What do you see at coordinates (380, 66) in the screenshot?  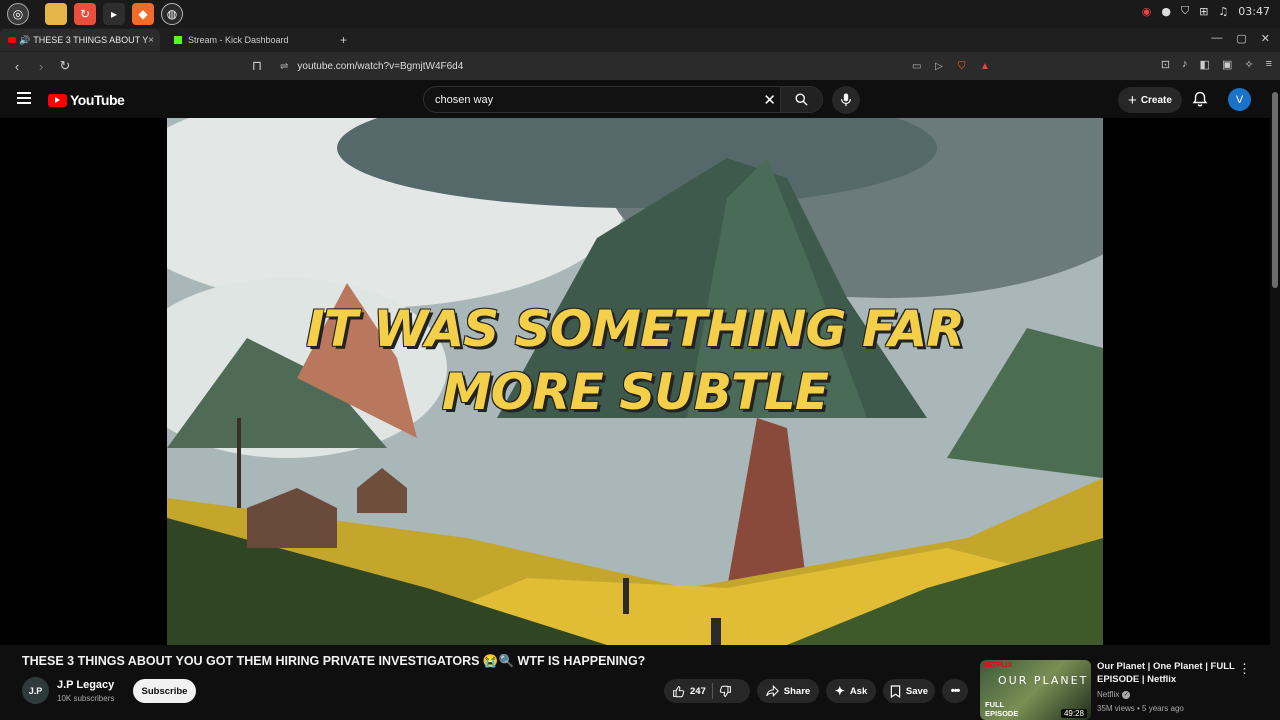 I see `url-text: youtube.com/watch?v=BgmjtW4F6d4` at bounding box center [380, 66].